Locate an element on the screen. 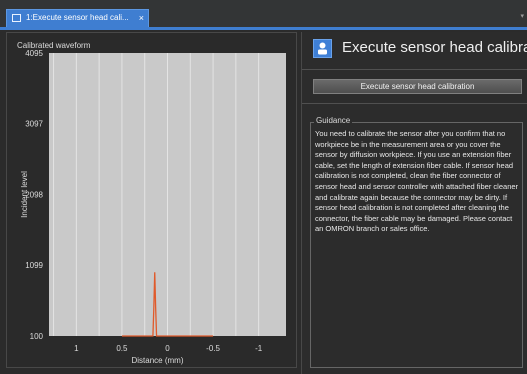 This screenshot has height=374, width=527. document-tab-strip: 1:Execute sensor head cali... × ▾ is located at coordinates (263, 13).